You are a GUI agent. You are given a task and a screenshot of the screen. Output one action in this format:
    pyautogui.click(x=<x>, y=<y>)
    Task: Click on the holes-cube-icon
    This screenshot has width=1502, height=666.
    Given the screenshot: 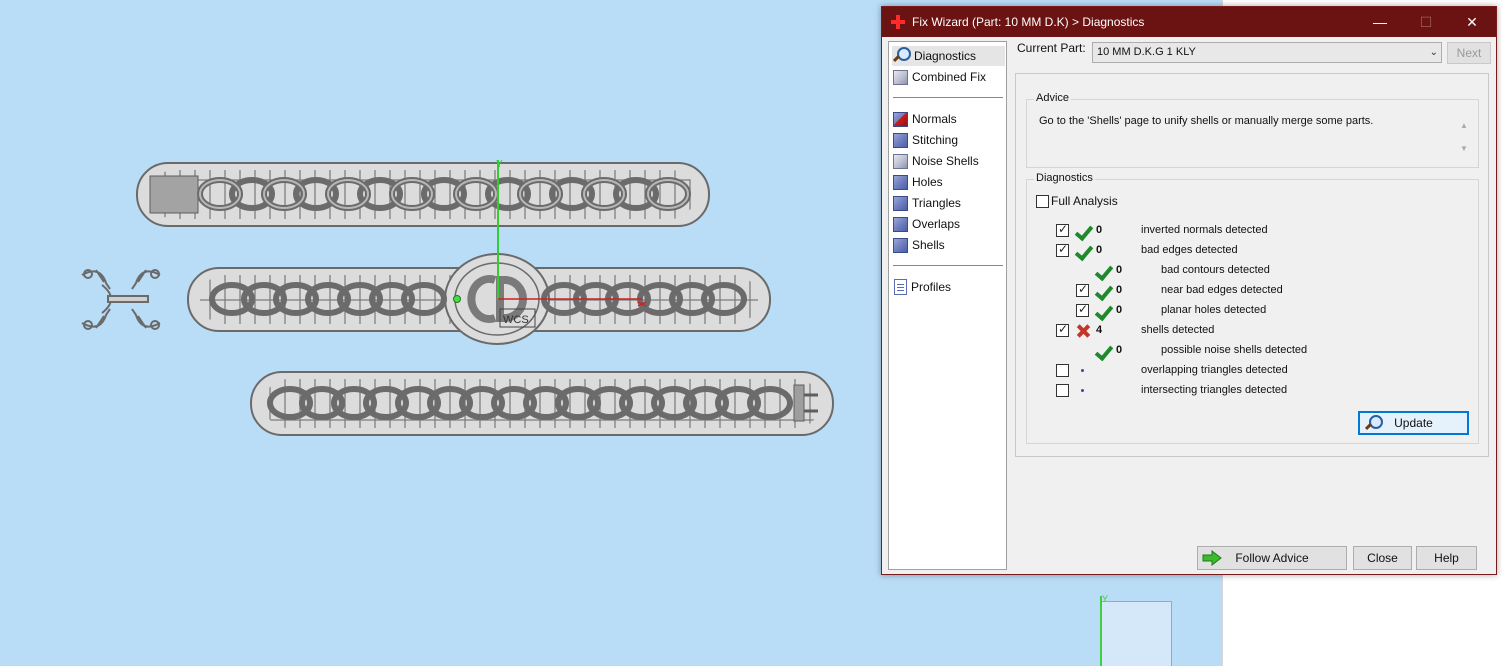 What is the action you would take?
    pyautogui.click(x=900, y=182)
    